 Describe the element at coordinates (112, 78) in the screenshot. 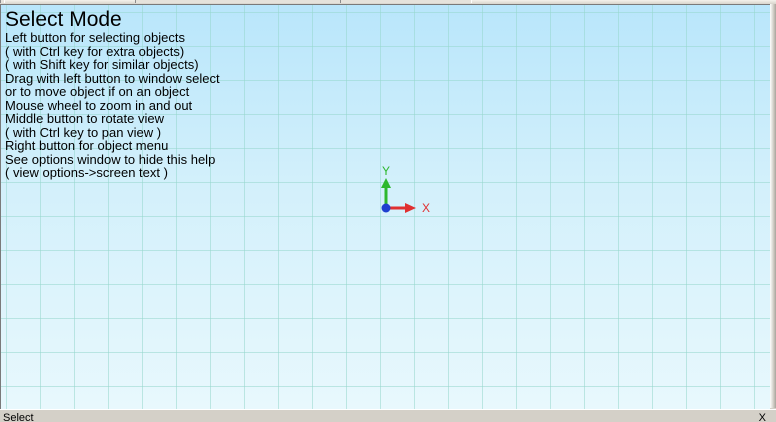

I see `help-line: Drag with left button to window select` at that location.